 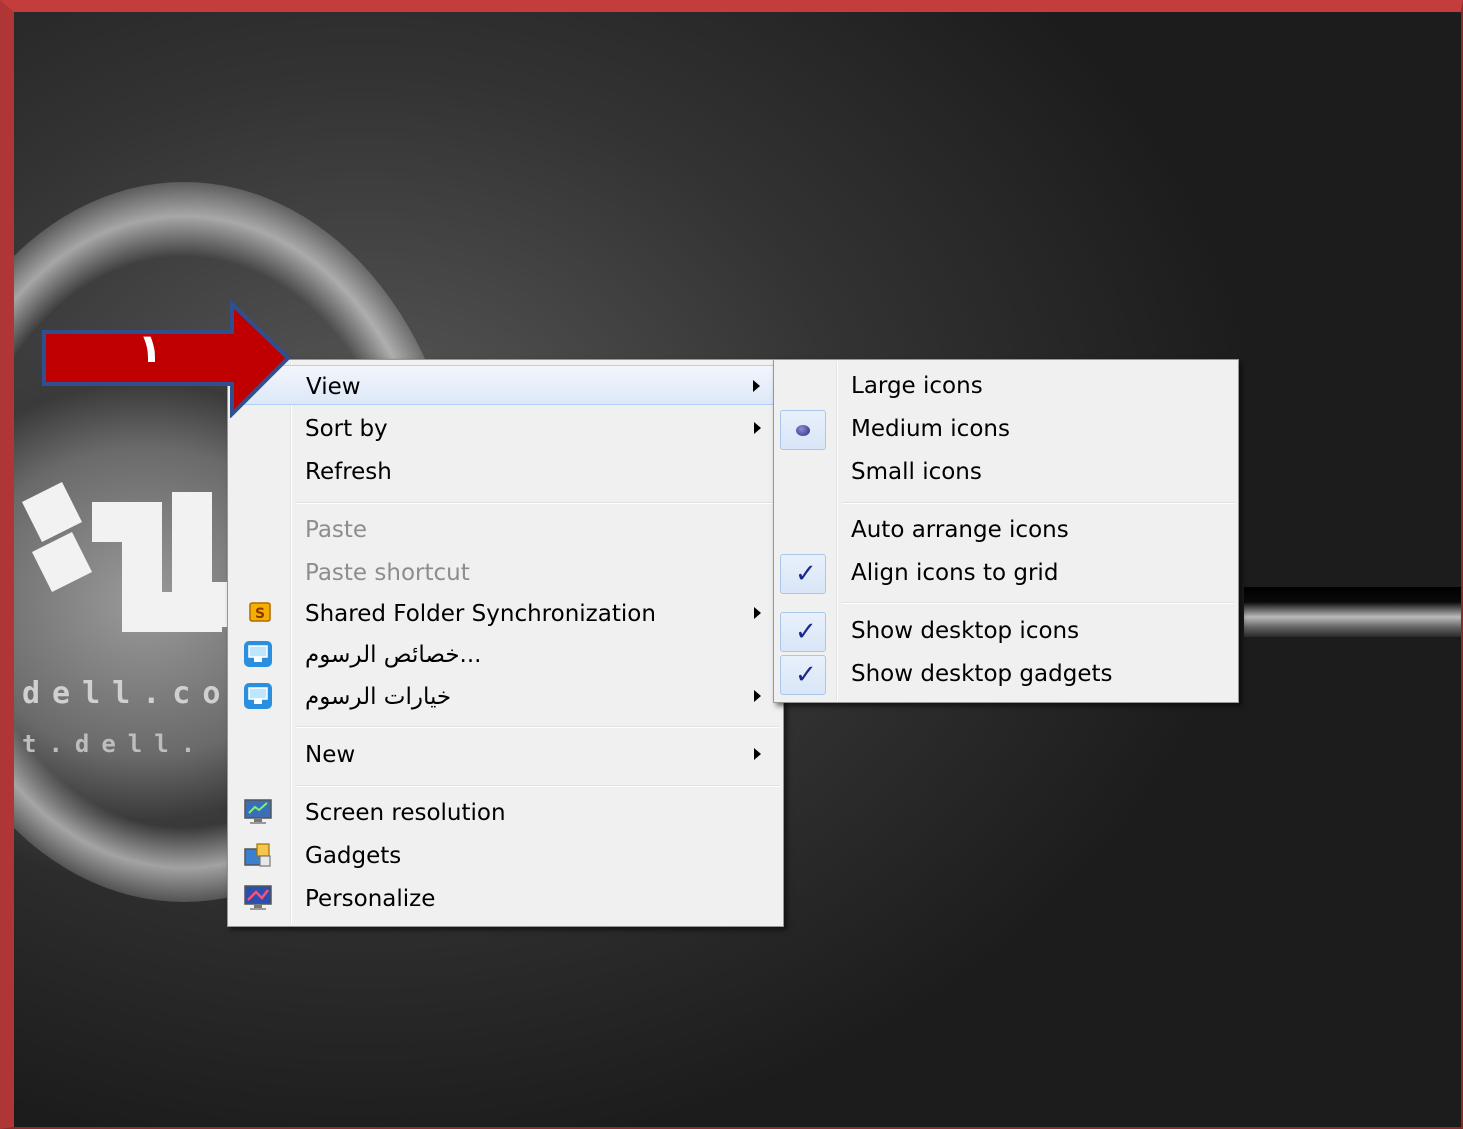 I want to click on submenu-item-small-icons: Small icons, so click(x=1006, y=471).